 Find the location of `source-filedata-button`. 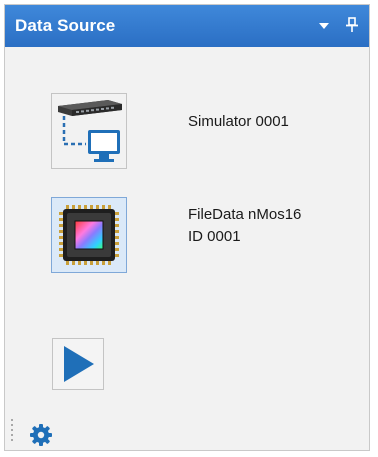

source-filedata-button is located at coordinates (89, 235).